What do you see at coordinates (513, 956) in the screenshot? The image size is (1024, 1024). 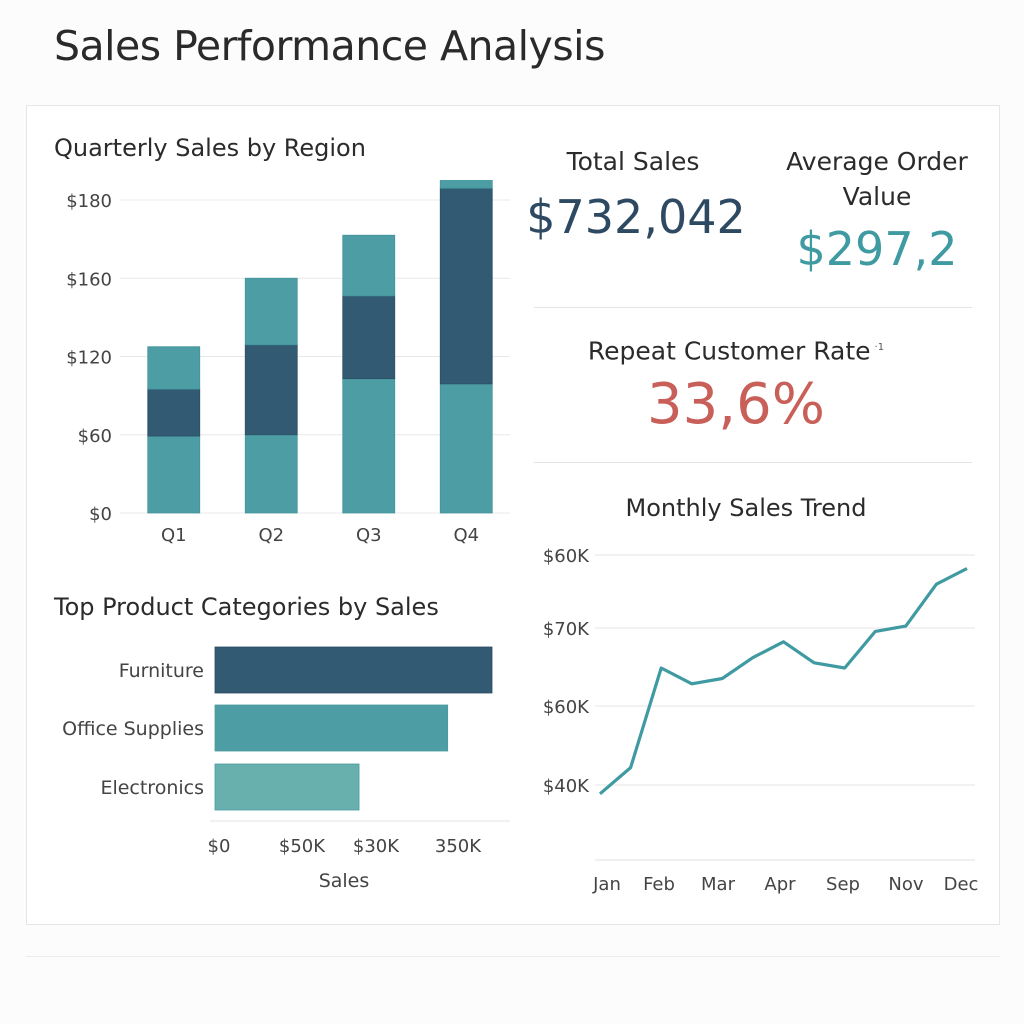 I see `bottom-divider` at bounding box center [513, 956].